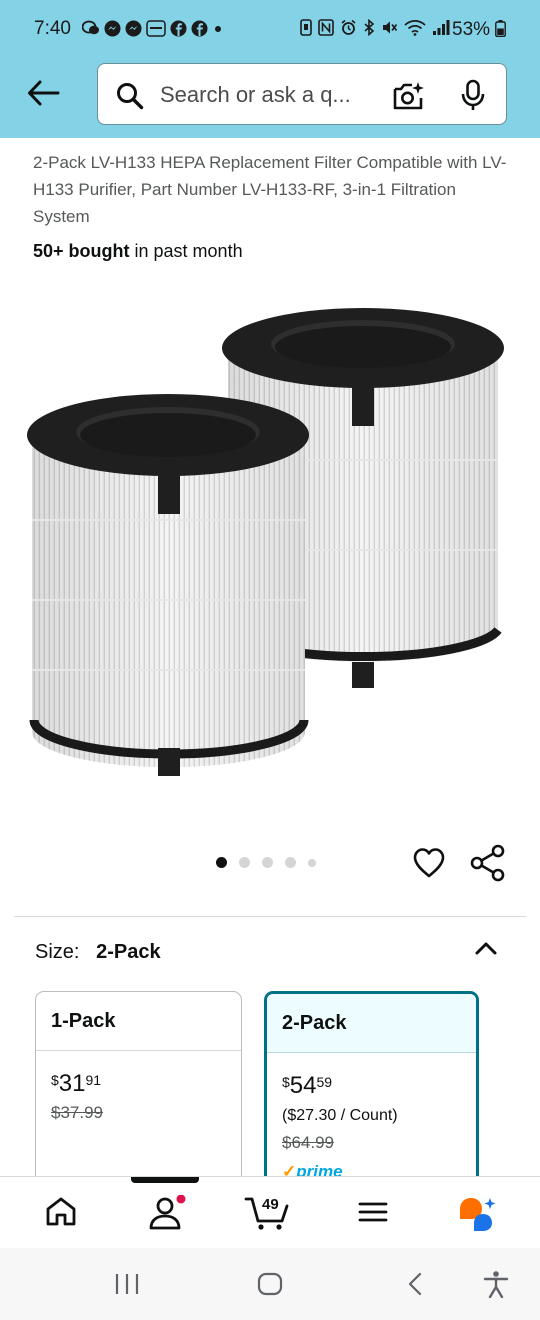 The width and height of the screenshot is (540, 1320). I want to click on purchase-count: 50+ bought in past month, so click(138, 251).